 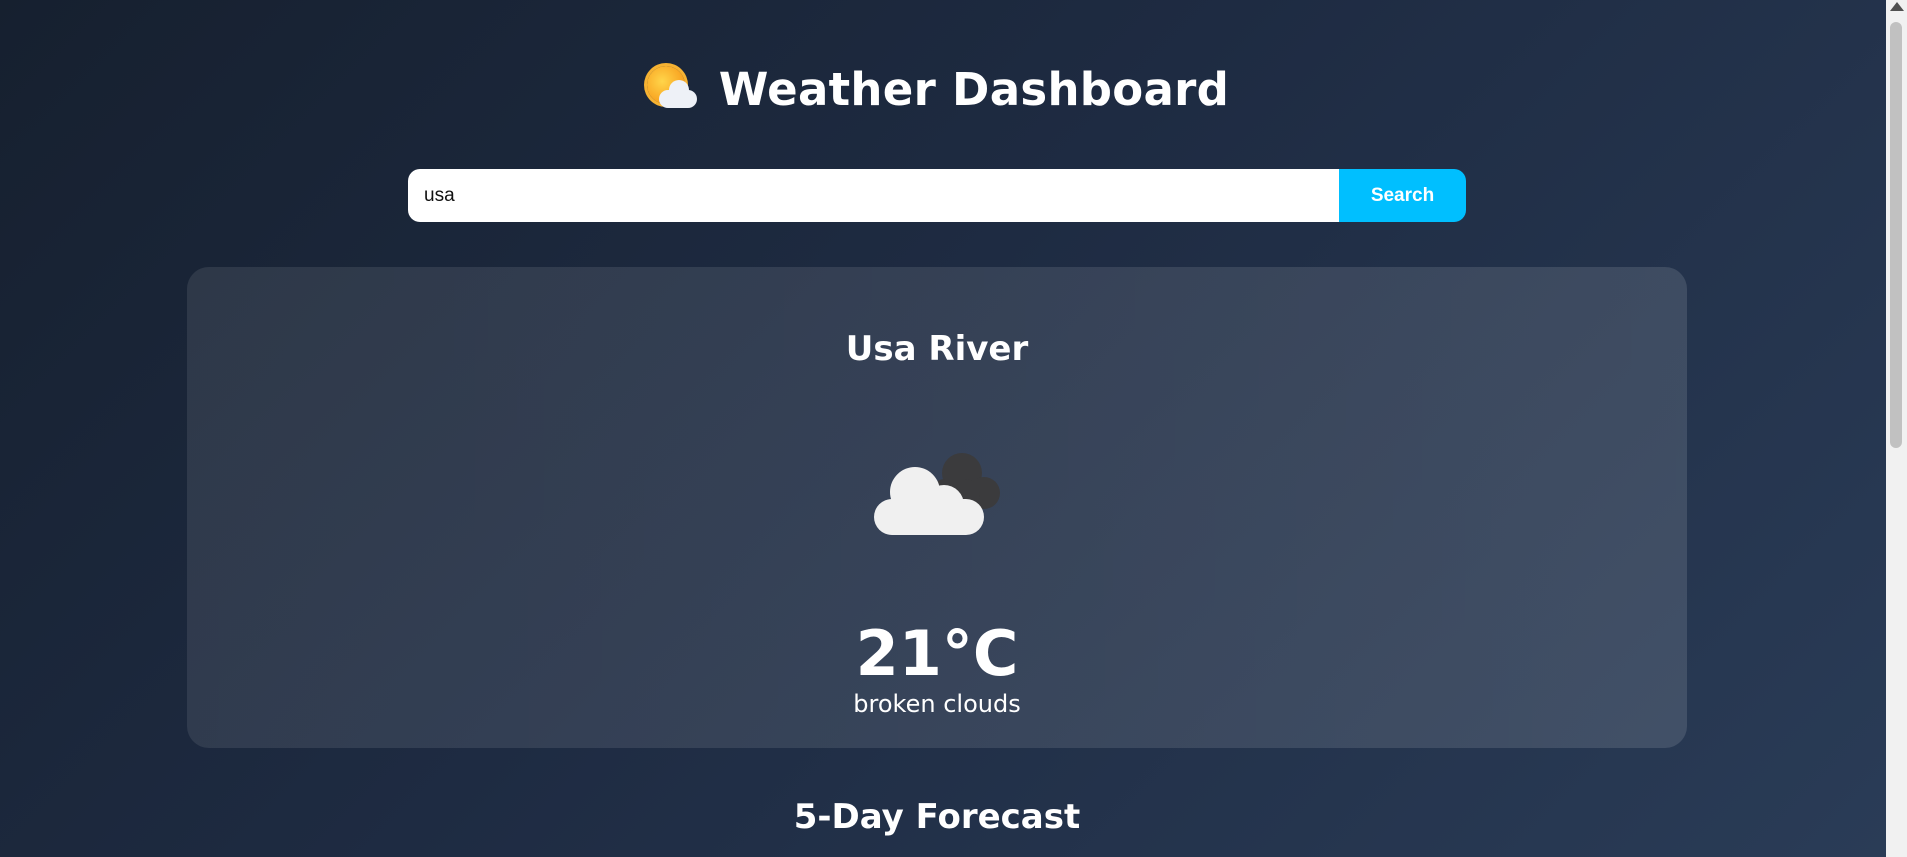 What do you see at coordinates (873, 195) in the screenshot?
I see `search-input` at bounding box center [873, 195].